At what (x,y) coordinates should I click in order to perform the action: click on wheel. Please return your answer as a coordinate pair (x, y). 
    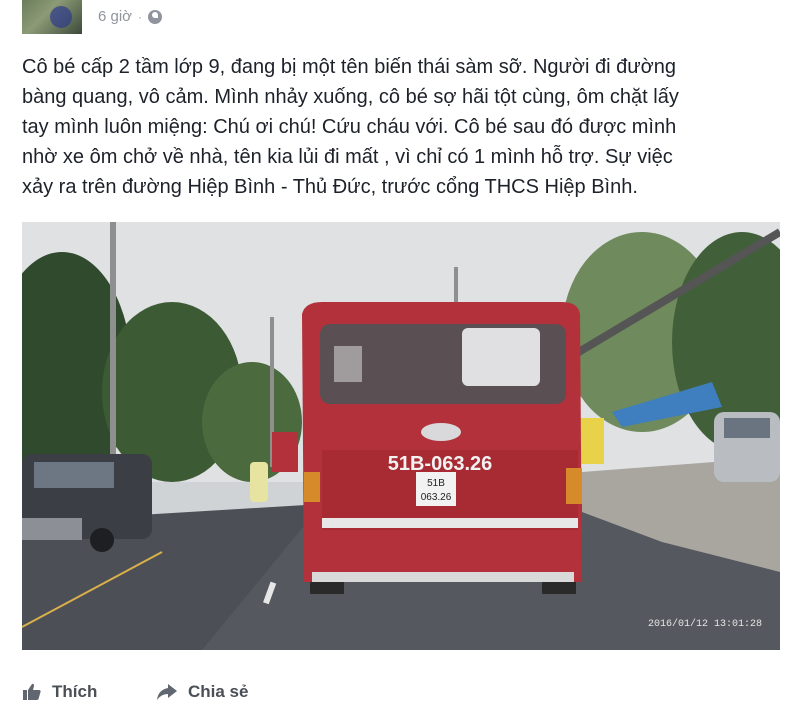
    Looking at the image, I should click on (102, 540).